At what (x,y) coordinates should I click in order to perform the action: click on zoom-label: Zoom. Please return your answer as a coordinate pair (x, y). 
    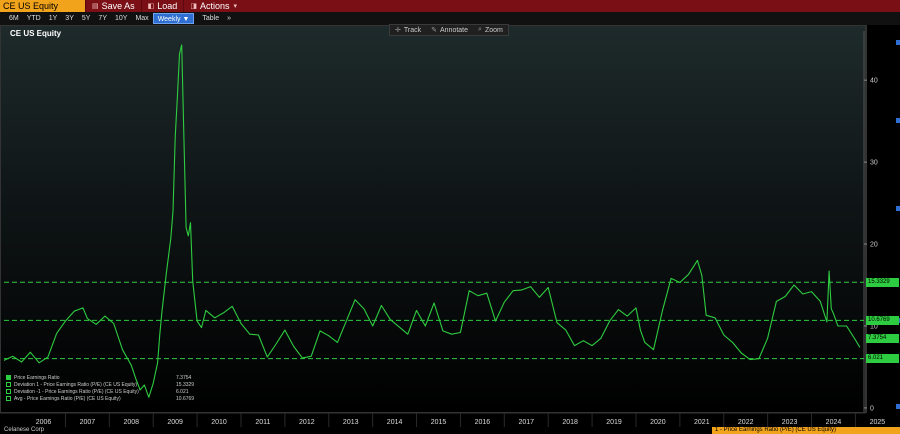
    Looking at the image, I should click on (493, 30).